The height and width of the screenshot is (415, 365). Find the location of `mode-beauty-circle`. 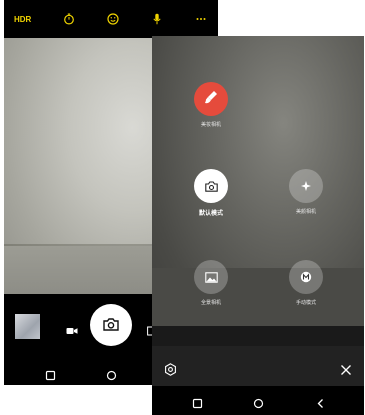

mode-beauty-circle is located at coordinates (306, 186).